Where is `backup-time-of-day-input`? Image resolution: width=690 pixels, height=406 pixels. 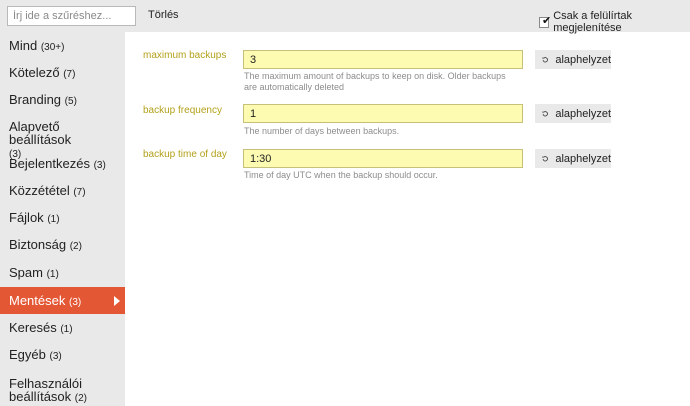 backup-time-of-day-input is located at coordinates (383, 158).